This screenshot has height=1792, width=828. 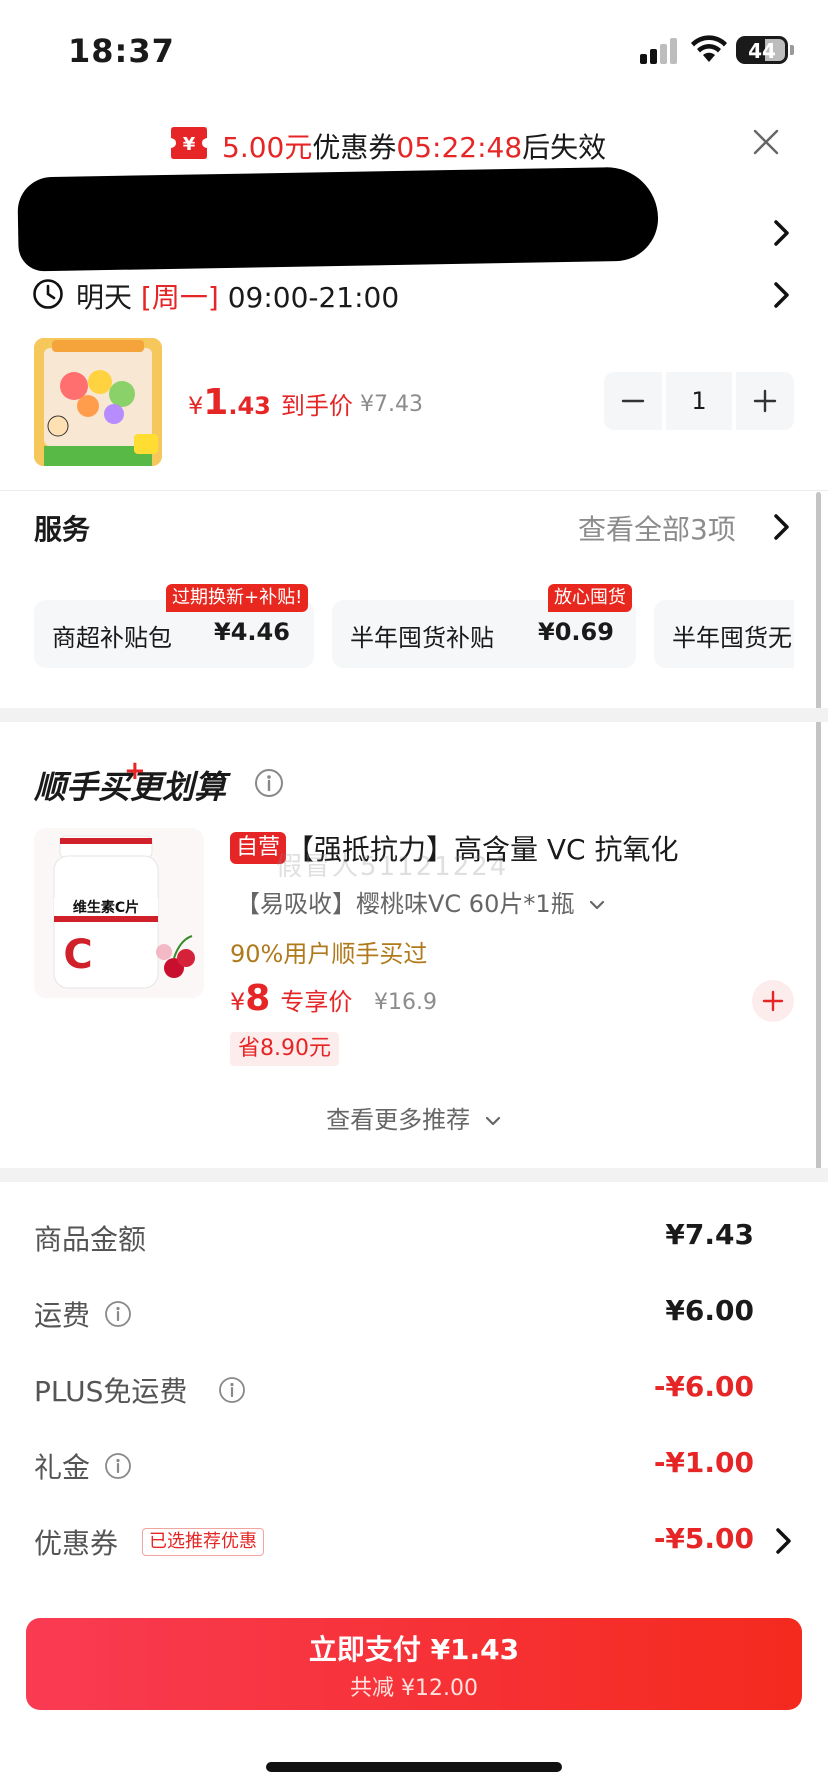 I want to click on pay-now-label: 立即支付 ¥1.43, so click(x=414, y=1649).